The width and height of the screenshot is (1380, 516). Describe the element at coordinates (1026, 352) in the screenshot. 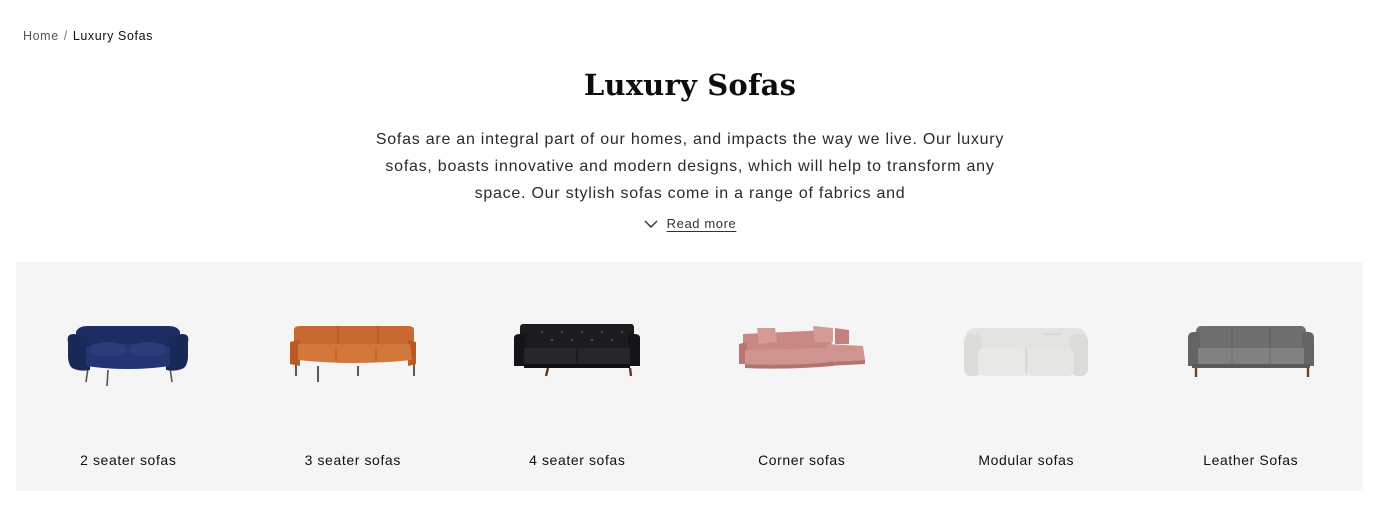

I see `grey-modular-sofa-image` at that location.